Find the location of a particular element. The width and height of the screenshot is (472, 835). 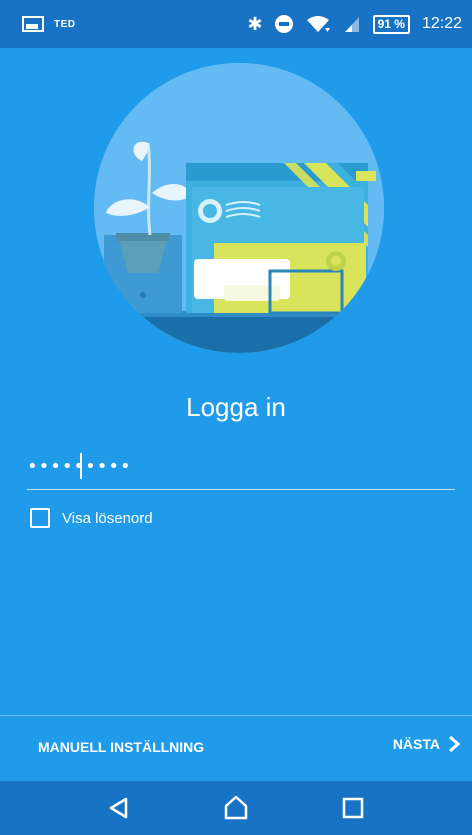

gallery-icon is located at coordinates (33, 24).